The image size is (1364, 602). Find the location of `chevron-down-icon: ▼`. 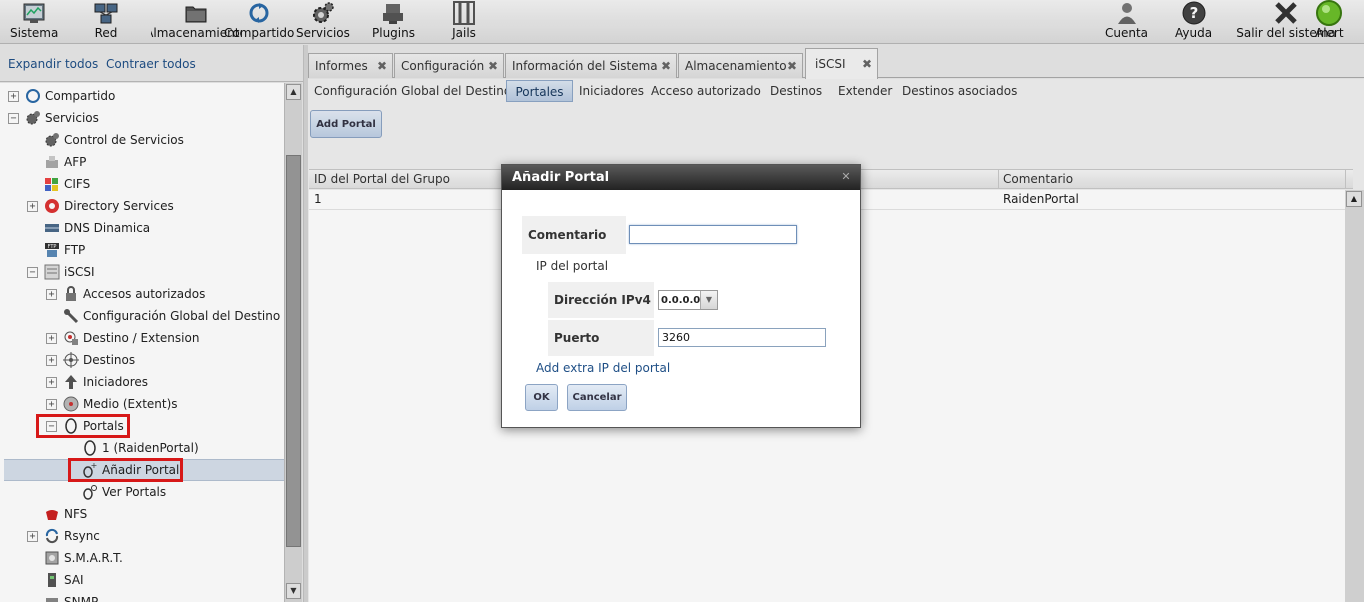

chevron-down-icon: ▼ is located at coordinates (708, 300).